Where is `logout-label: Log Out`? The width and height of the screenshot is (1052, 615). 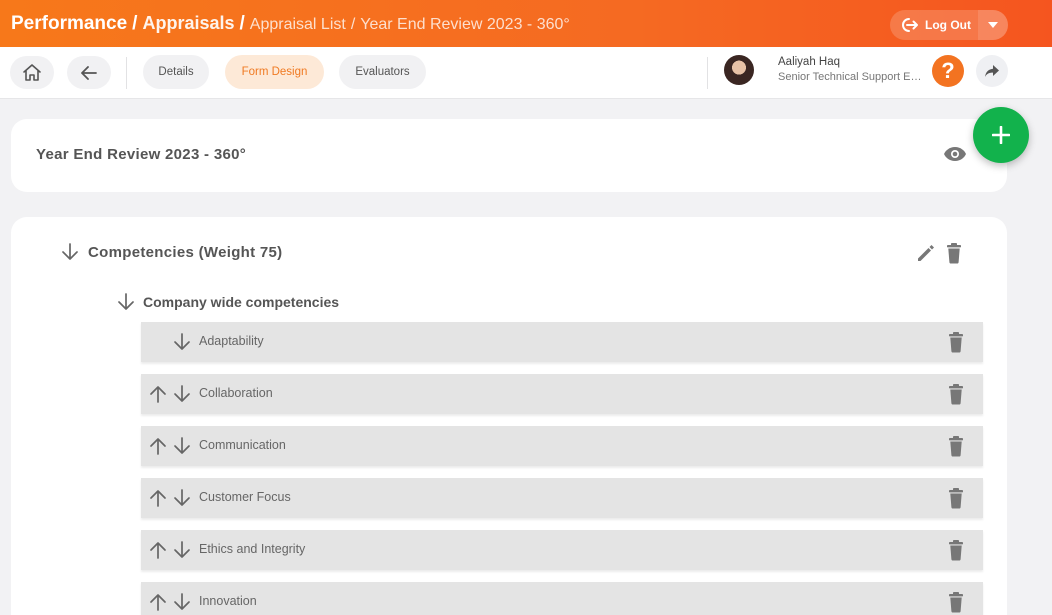 logout-label: Log Out is located at coordinates (948, 25).